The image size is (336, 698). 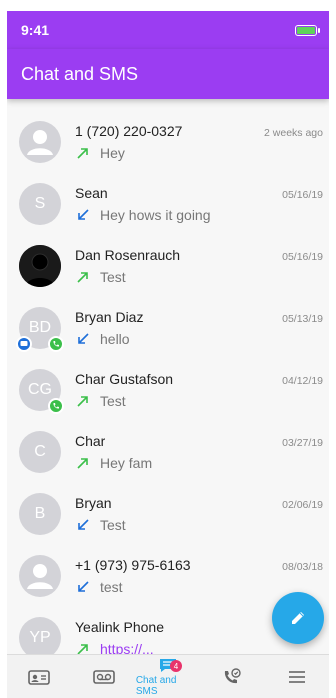 What do you see at coordinates (35, 30) in the screenshot?
I see `status-time: 9:41` at bounding box center [35, 30].